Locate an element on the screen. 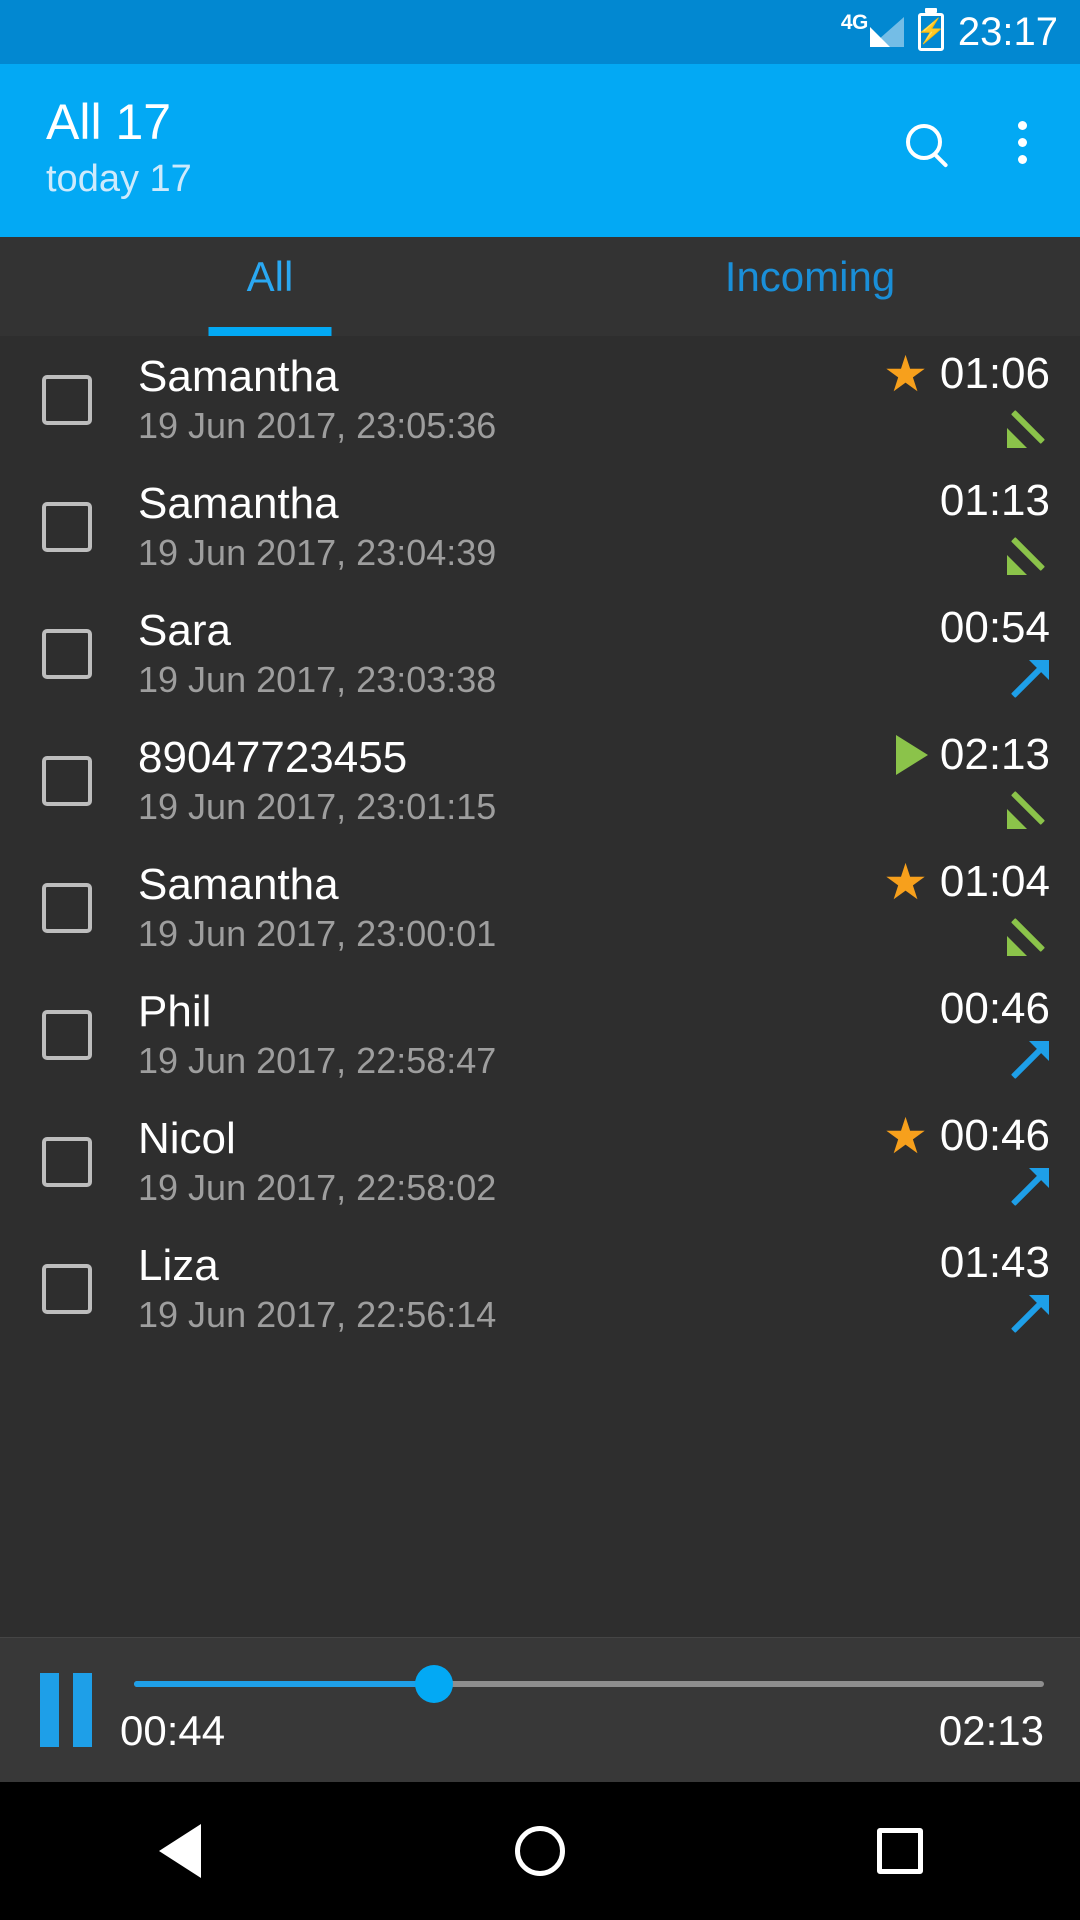  row-contact-name: Phil is located at coordinates (175, 1011).